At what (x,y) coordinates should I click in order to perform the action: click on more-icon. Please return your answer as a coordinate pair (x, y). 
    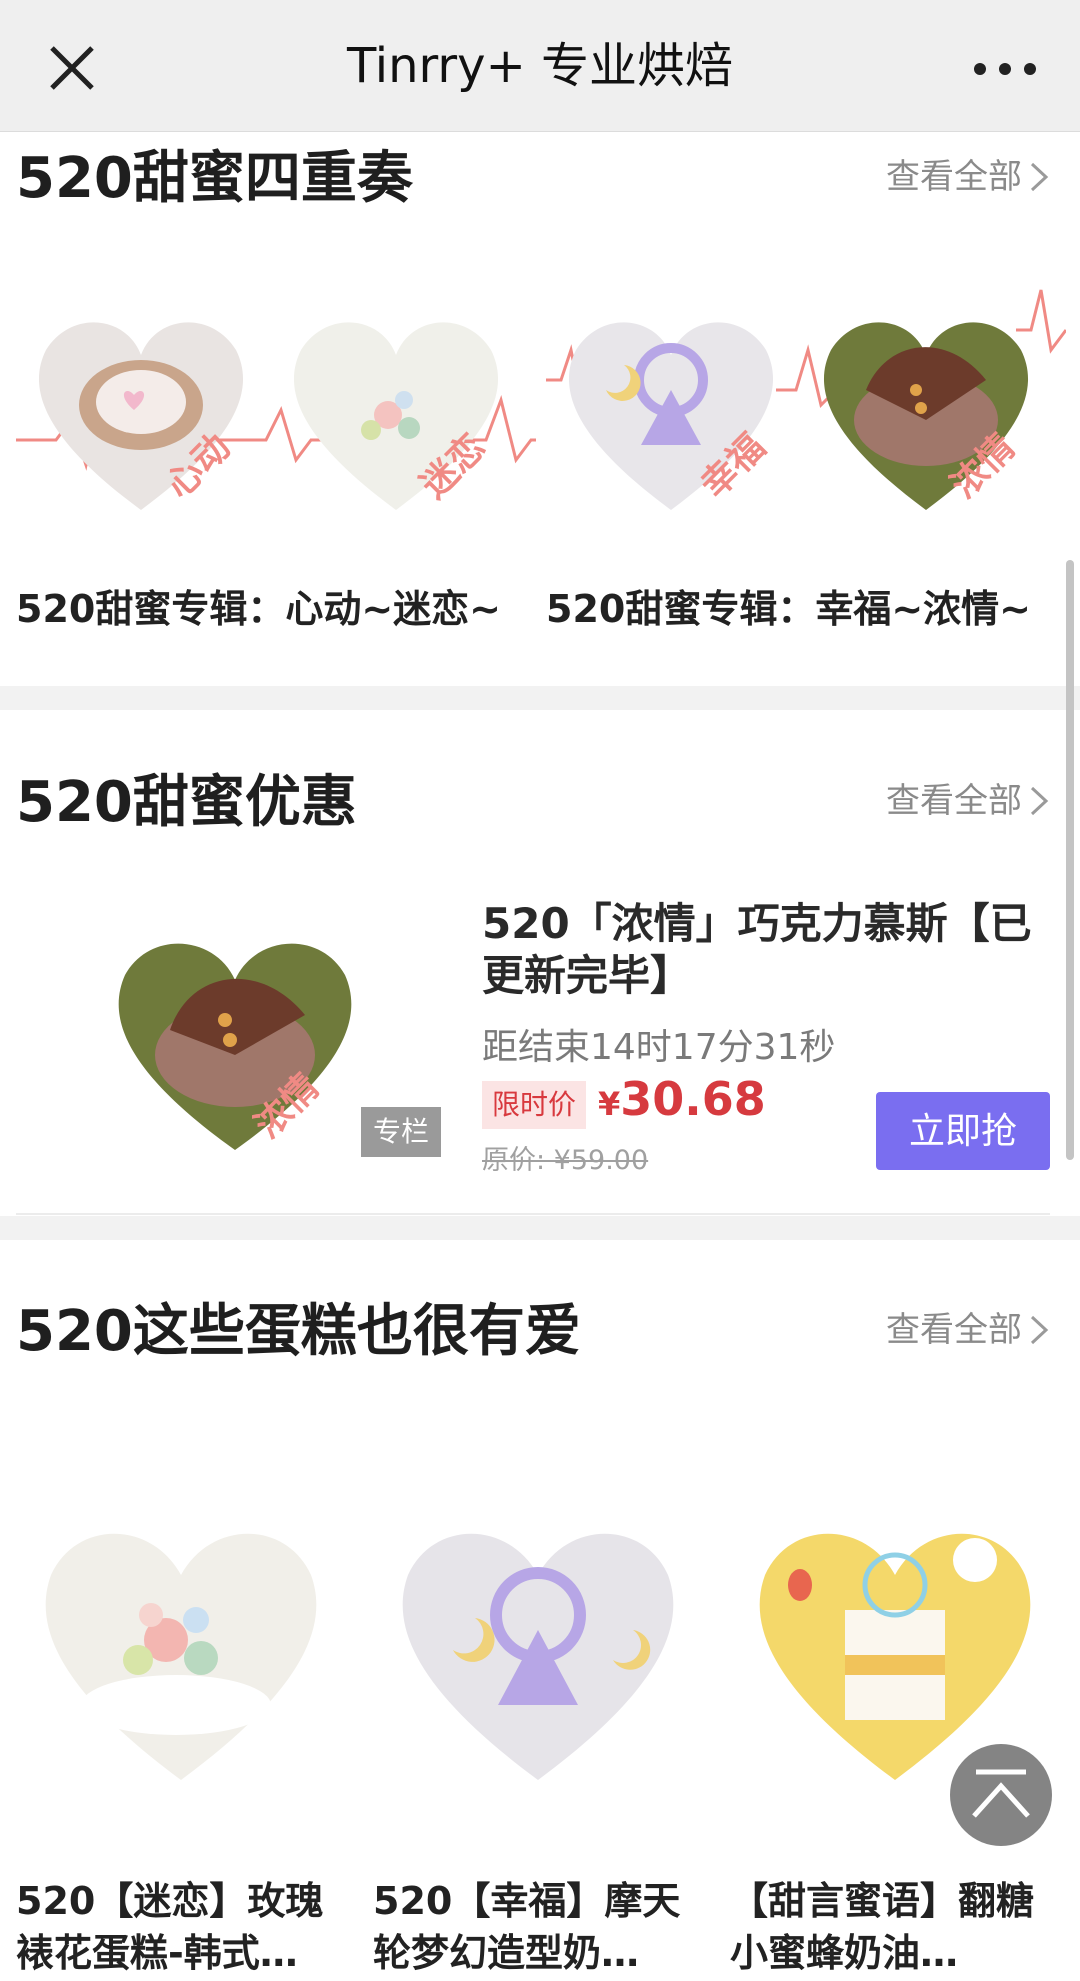
    Looking at the image, I should click on (1005, 69).